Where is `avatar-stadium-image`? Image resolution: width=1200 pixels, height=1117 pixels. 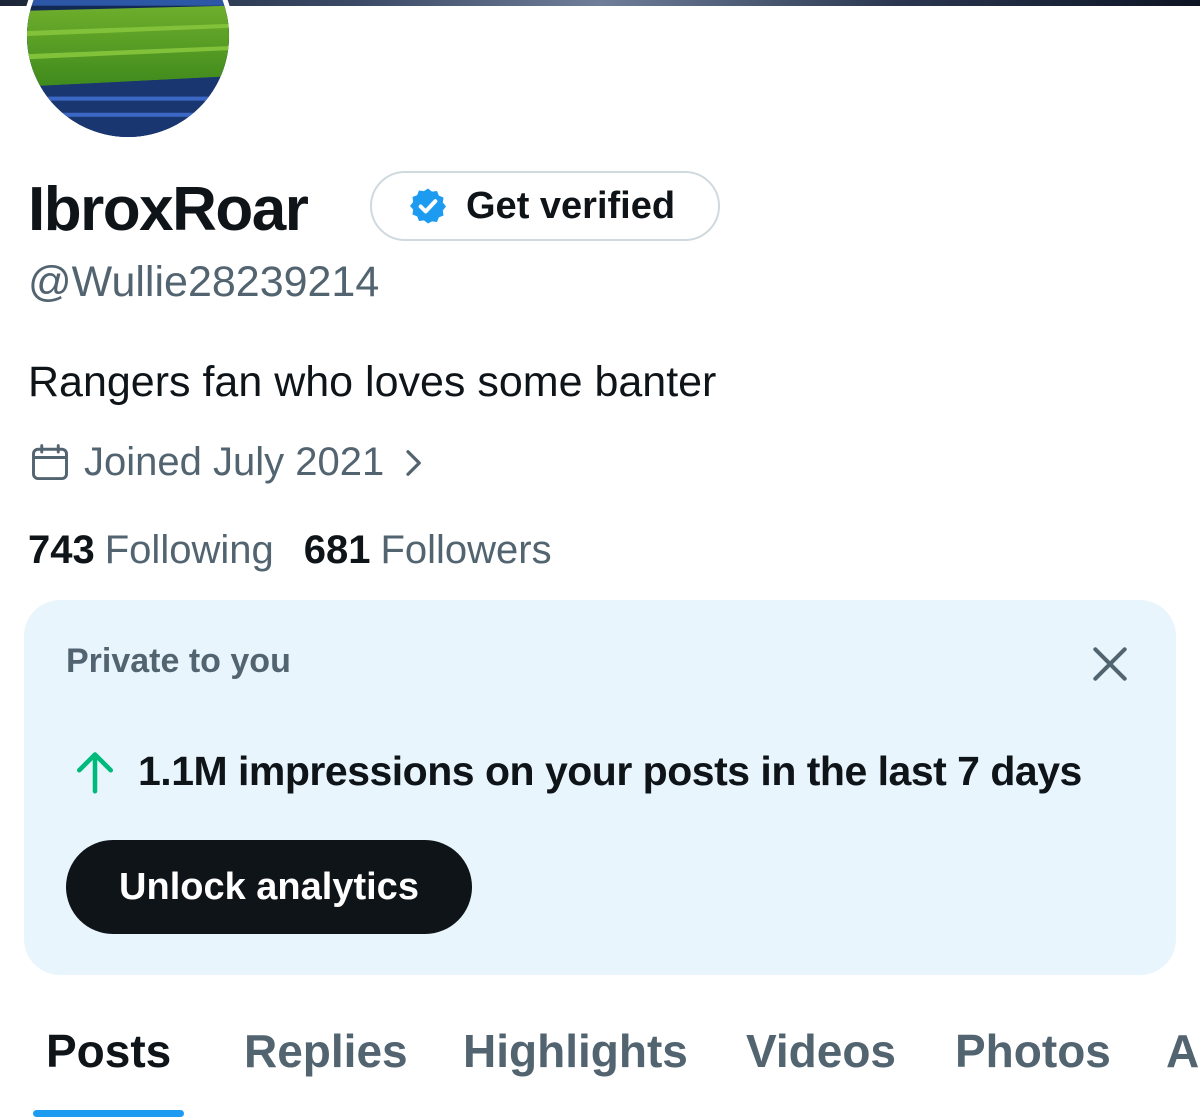 avatar-stadium-image is located at coordinates (128, 68).